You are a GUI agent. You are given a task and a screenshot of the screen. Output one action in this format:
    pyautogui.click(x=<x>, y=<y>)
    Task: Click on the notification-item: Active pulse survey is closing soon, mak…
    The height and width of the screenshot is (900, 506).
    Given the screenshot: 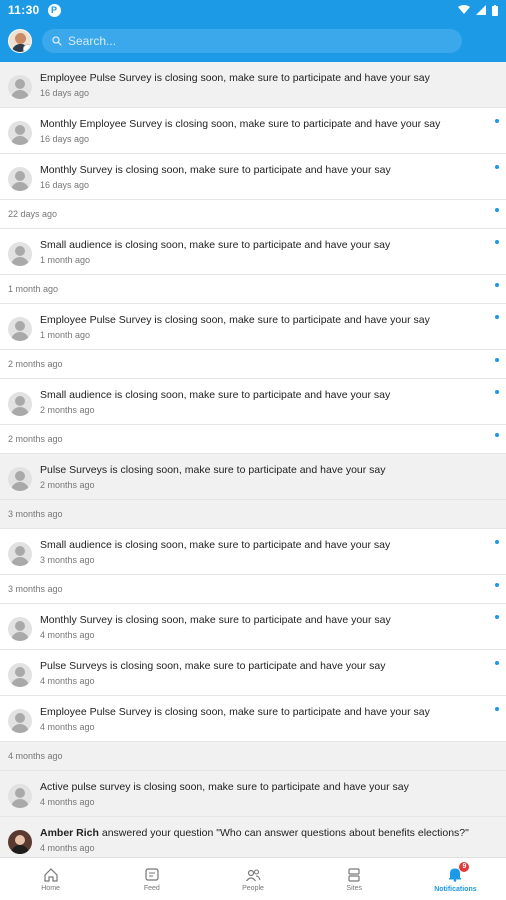 What is the action you would take?
    pyautogui.click(x=253, y=794)
    